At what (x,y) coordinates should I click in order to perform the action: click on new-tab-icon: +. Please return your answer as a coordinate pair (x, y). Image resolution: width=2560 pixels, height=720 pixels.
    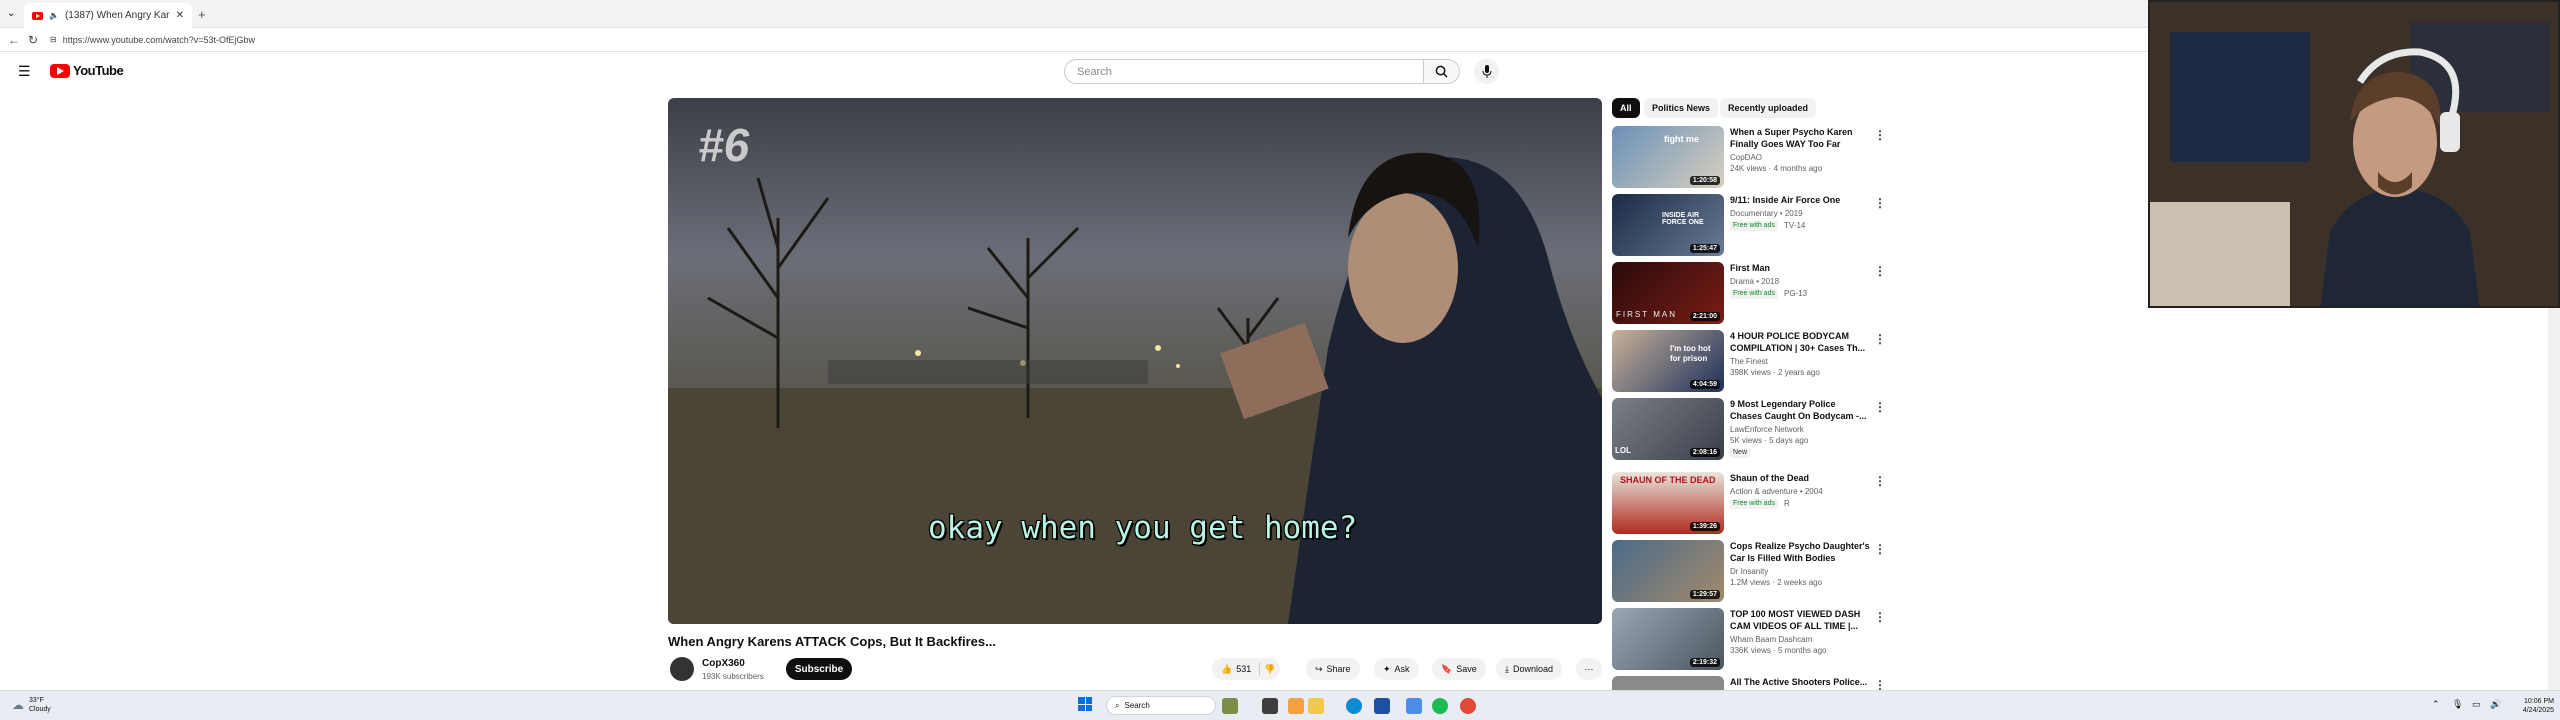
    Looking at the image, I should click on (202, 14).